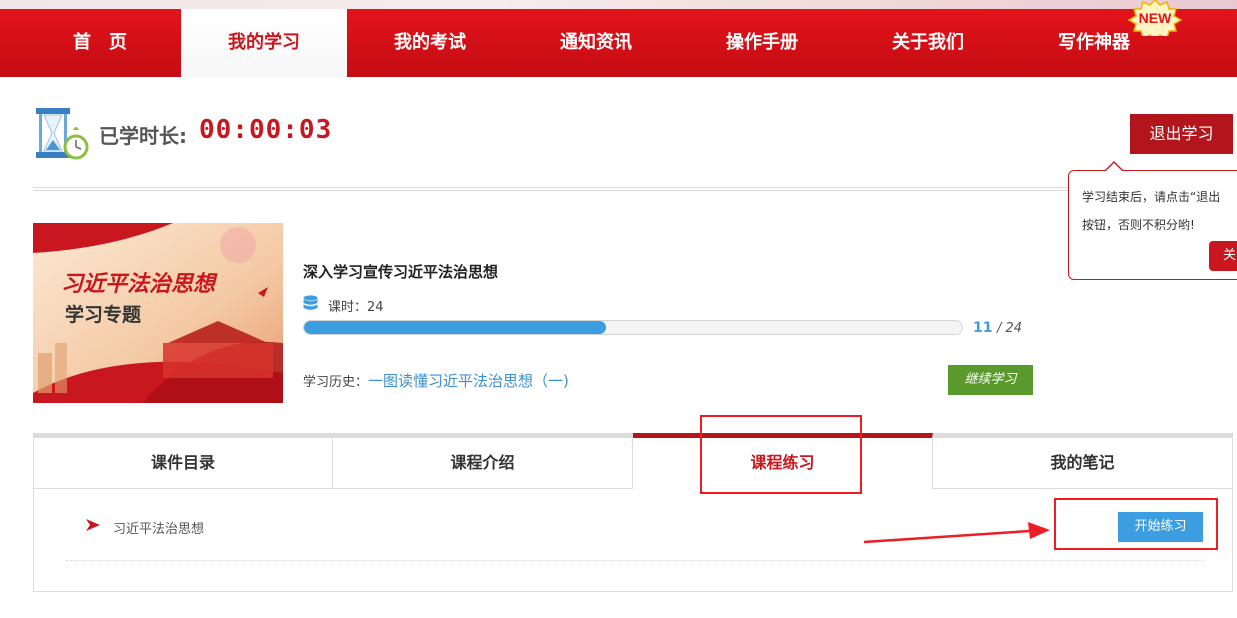  I want to click on cover-title-line2: 学习专题, so click(103, 314).